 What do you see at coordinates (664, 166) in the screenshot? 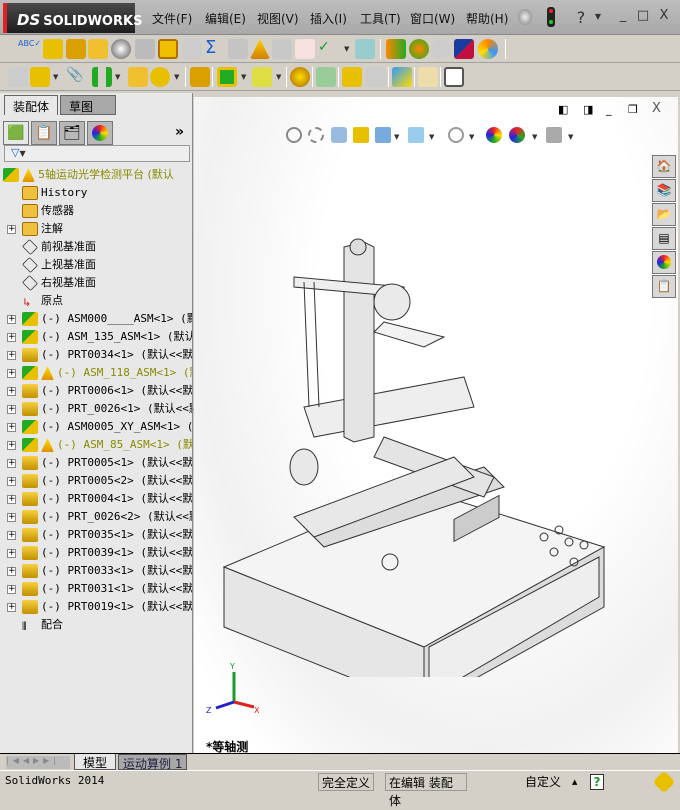
I see `solidworks-resources-icon: 🏠` at bounding box center [664, 166].